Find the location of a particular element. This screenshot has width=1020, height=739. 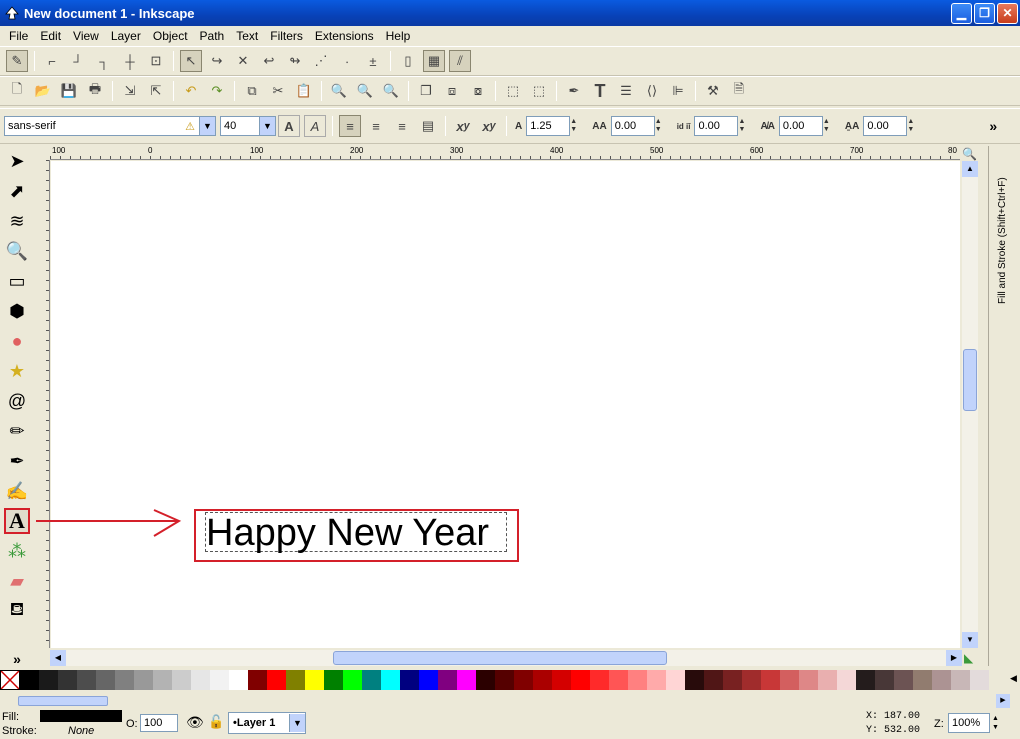

snap-bbox-corner-icon: ┐ is located at coordinates (104, 61).